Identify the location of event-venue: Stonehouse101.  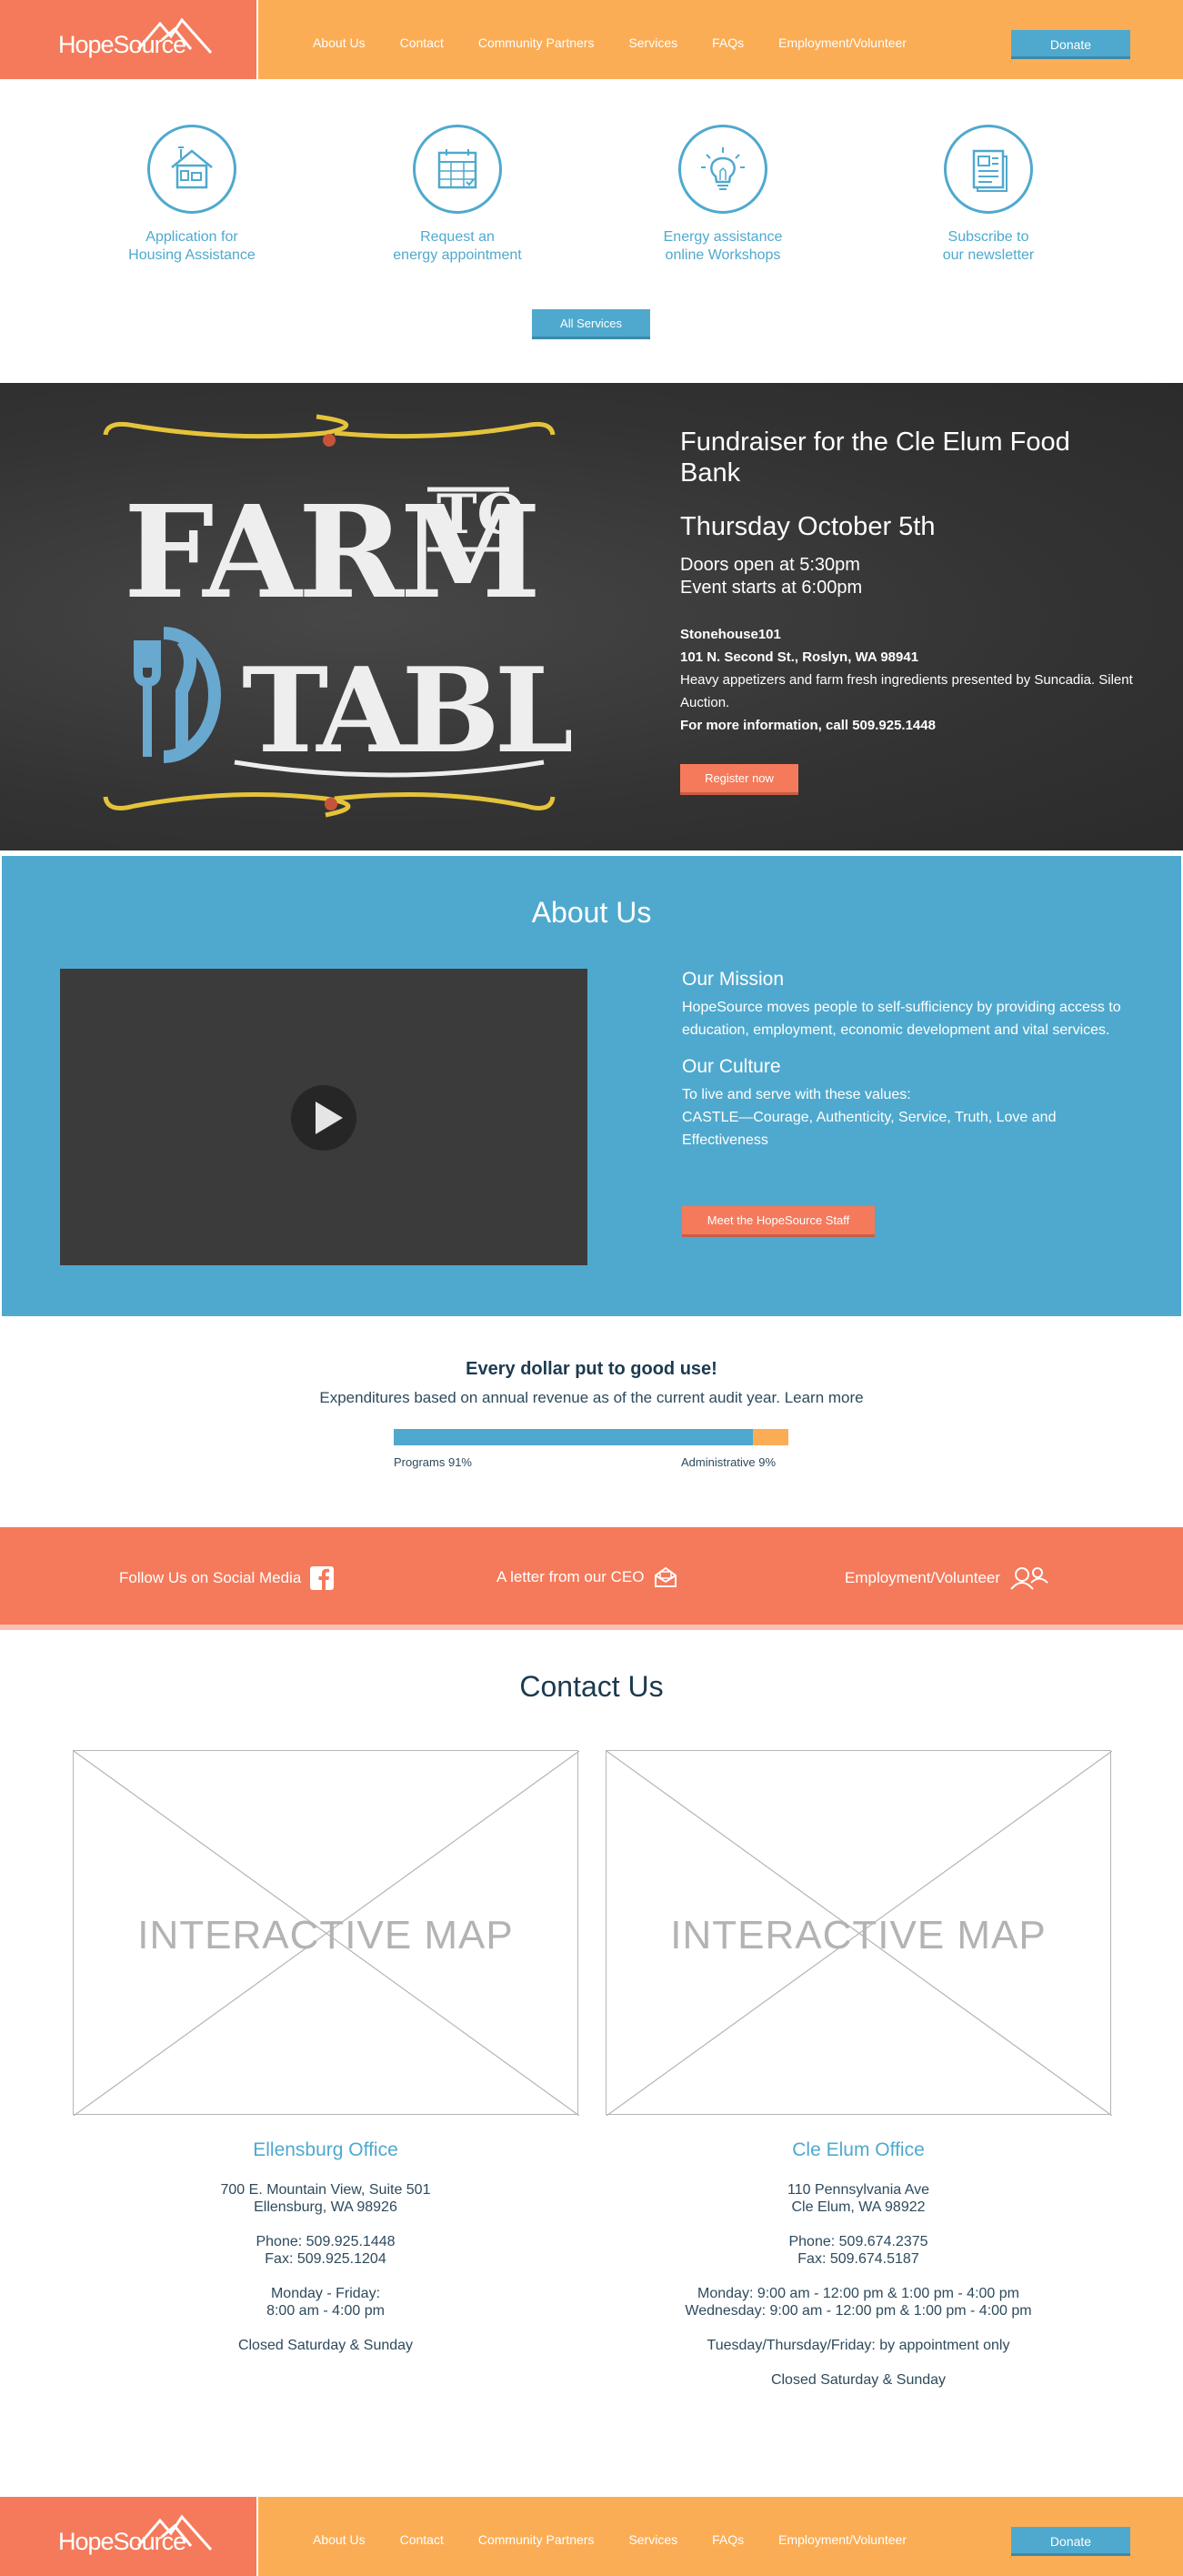
(730, 634).